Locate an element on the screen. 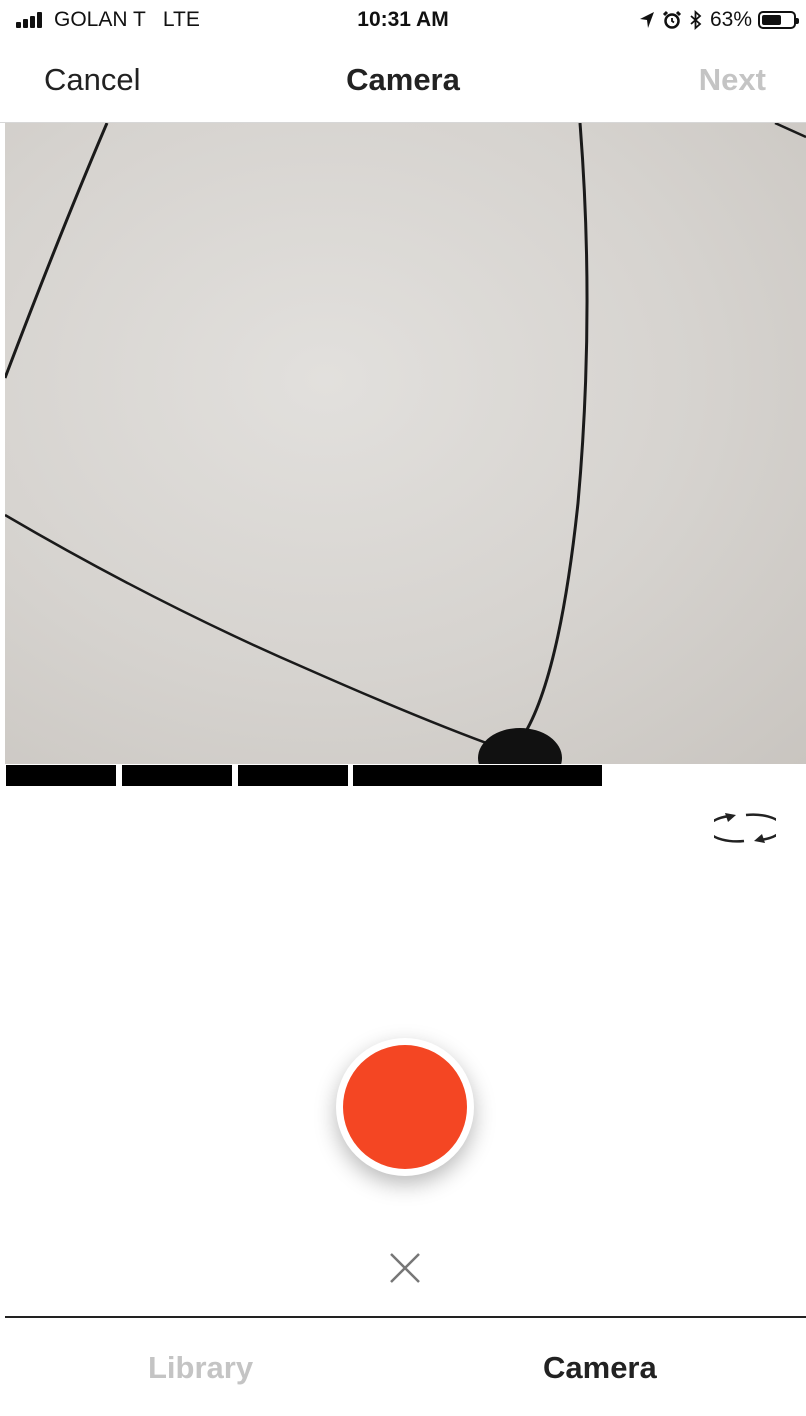  status-indicators: 63% is located at coordinates (719, 20).